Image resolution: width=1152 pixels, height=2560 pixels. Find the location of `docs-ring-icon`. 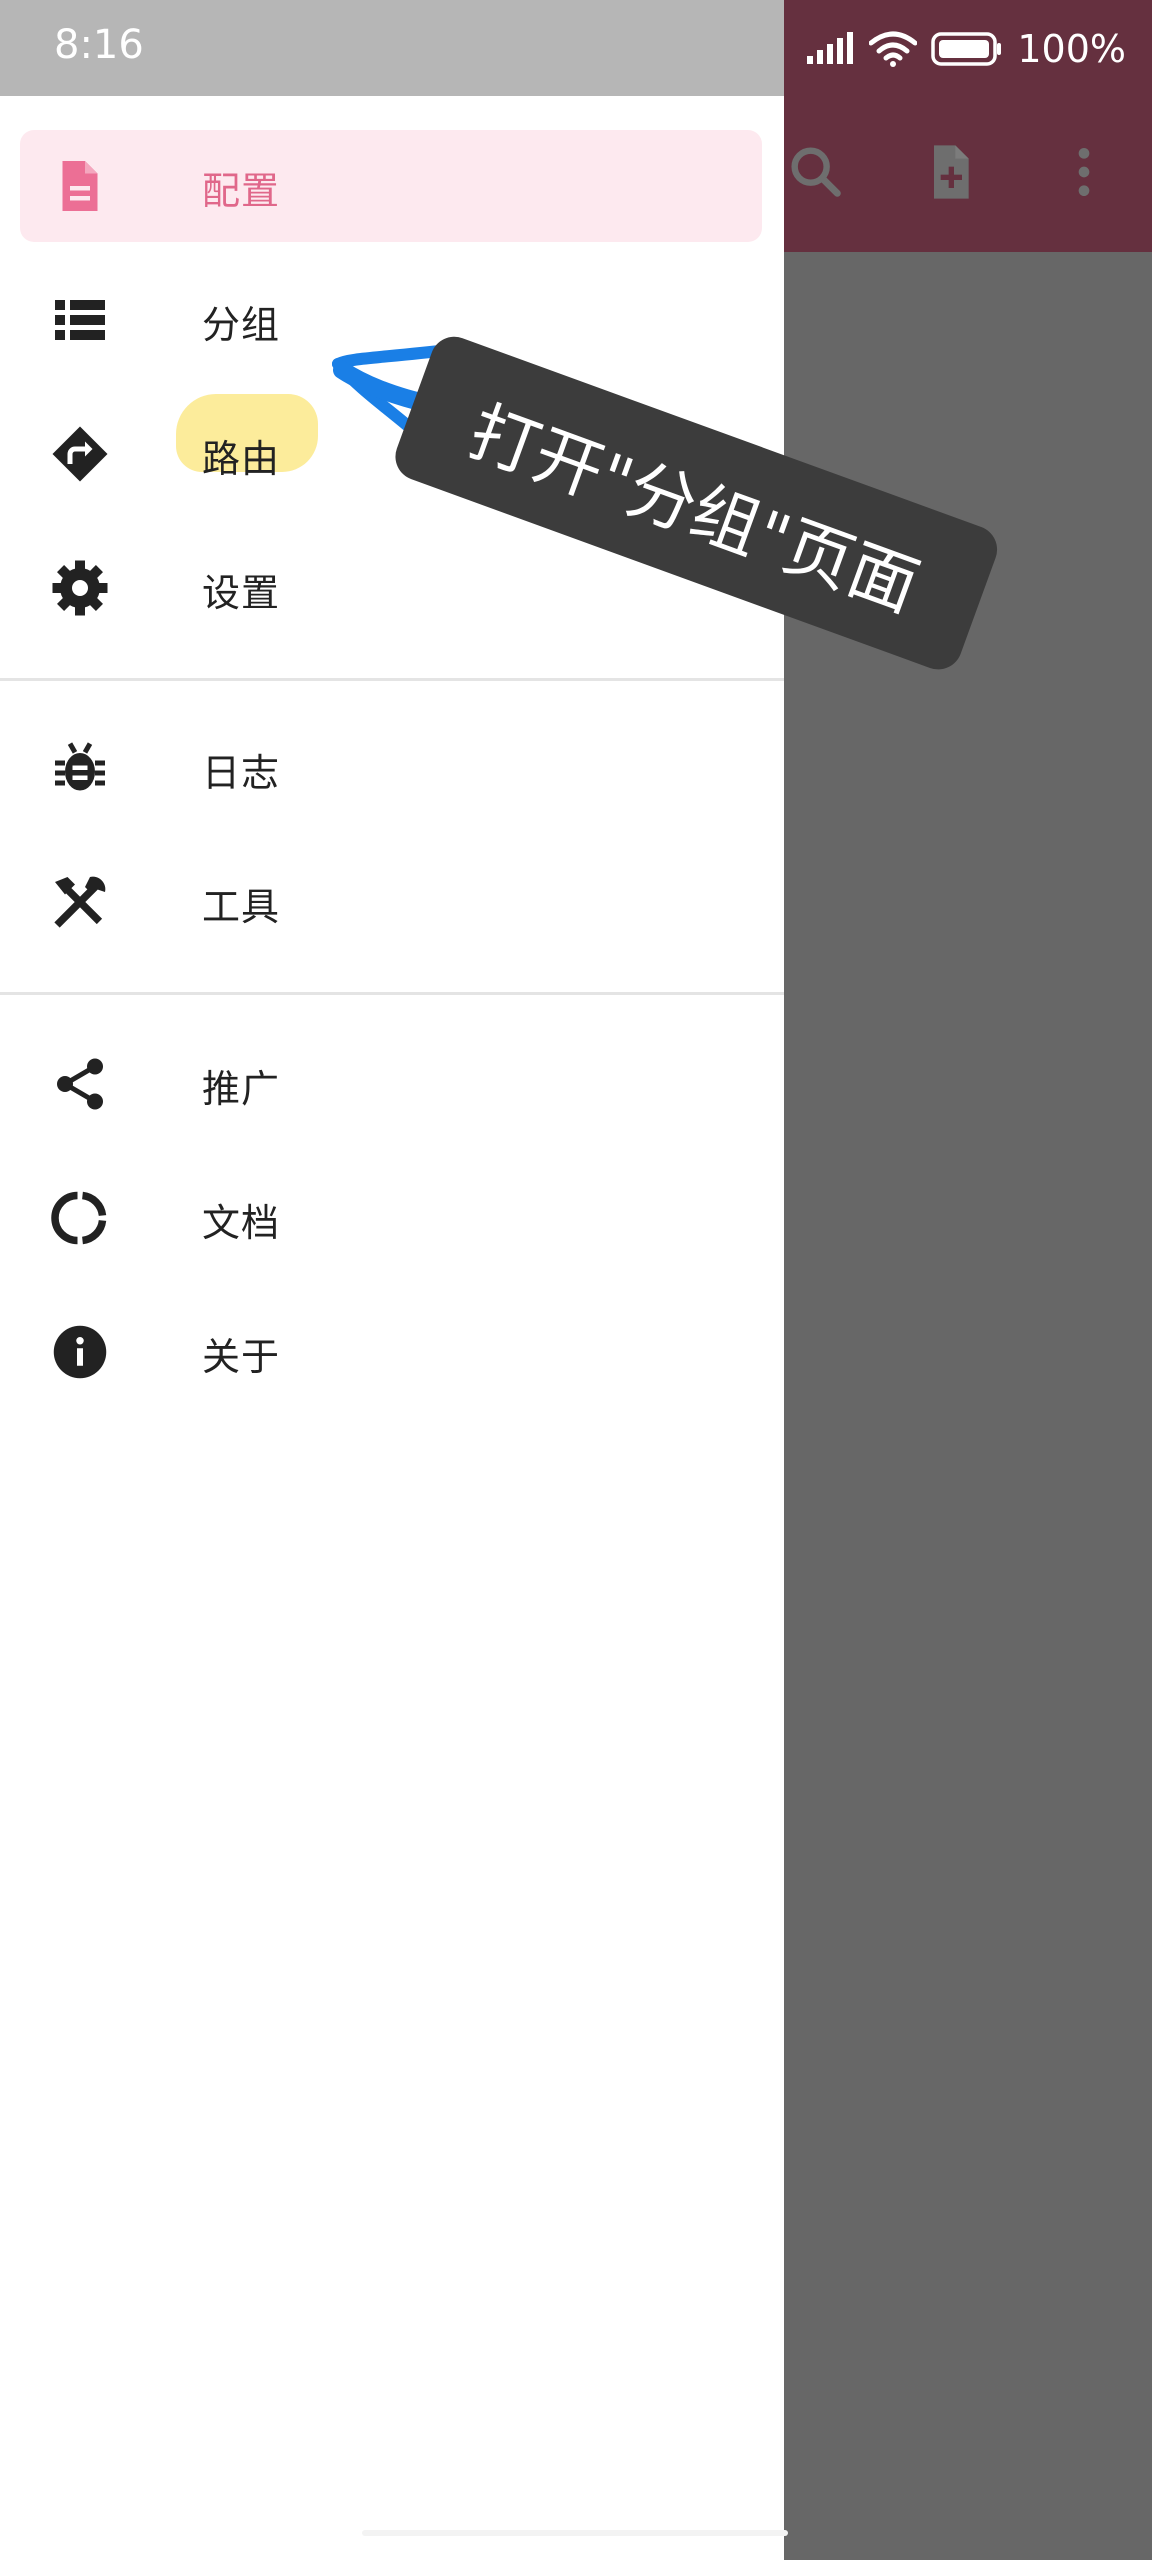

docs-ring-icon is located at coordinates (80, 1218).